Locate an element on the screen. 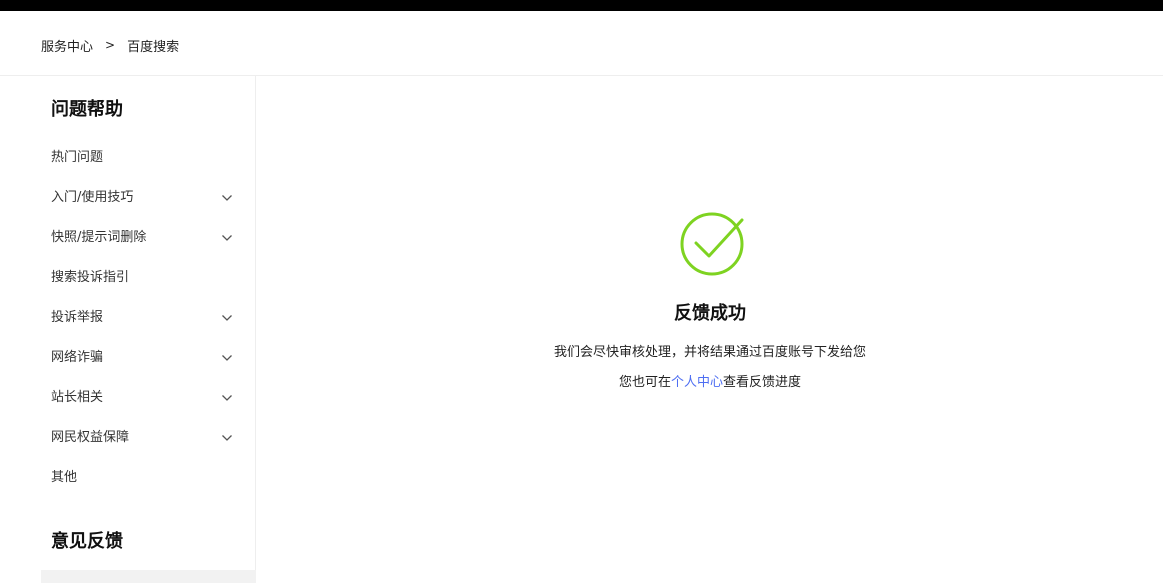  progress-message-suffix: 查看反馈进度 is located at coordinates (762, 382).